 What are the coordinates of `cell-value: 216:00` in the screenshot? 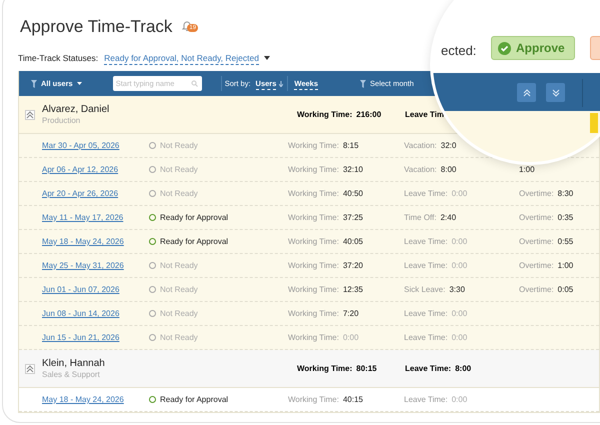 It's located at (369, 114).